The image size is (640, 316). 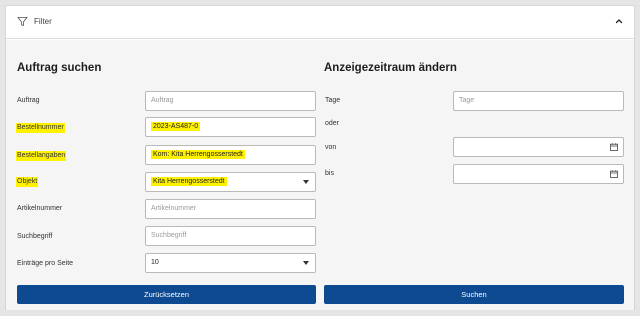 I want to click on period-section-title: Anzeigezeitraum ändern, so click(x=390, y=68).